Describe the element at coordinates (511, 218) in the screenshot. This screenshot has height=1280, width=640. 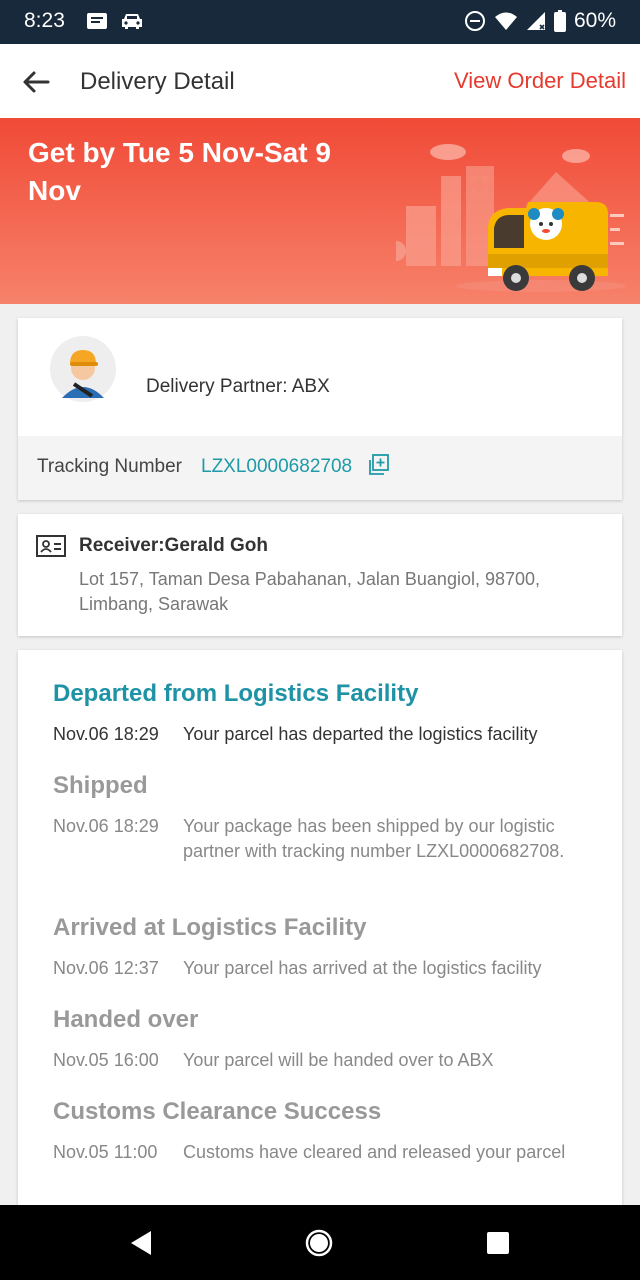
I see `delivery-truck-illustration` at that location.